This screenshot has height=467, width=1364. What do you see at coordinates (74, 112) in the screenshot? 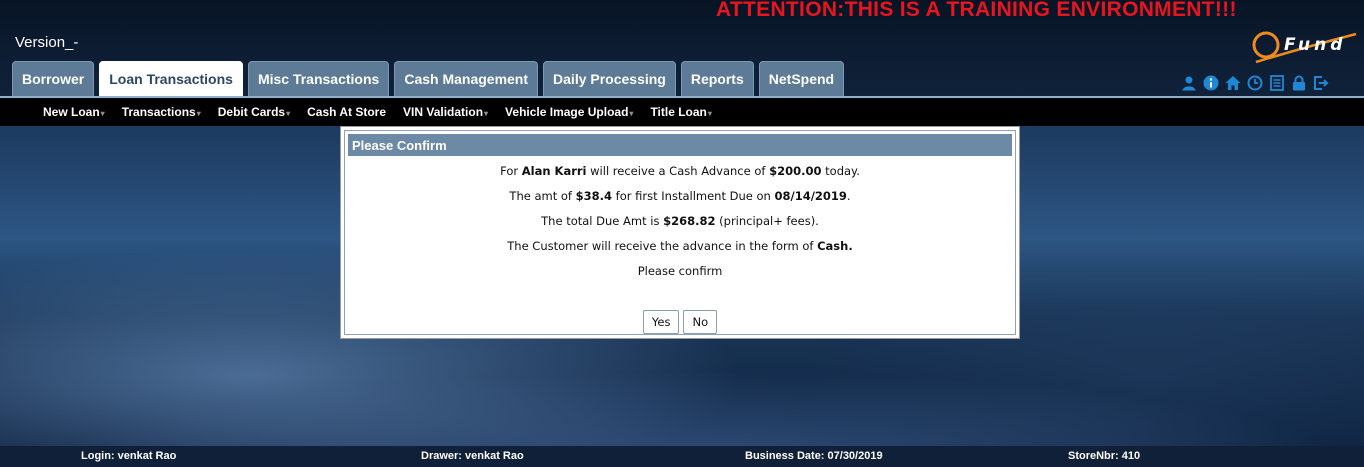
I see `subnav-new-loan: New Loan▾` at bounding box center [74, 112].